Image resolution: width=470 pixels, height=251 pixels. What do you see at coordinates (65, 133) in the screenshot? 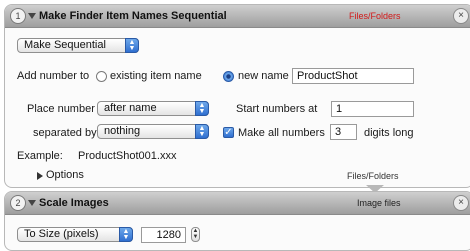
I see `separated-by-label: separated by` at bounding box center [65, 133].